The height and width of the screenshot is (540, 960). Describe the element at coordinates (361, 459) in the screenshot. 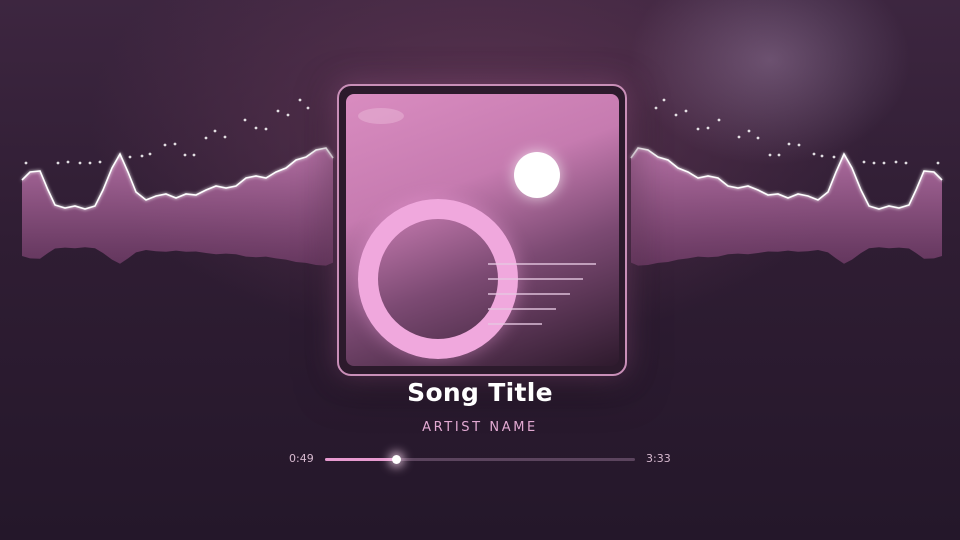

I see `progress-fill` at that location.